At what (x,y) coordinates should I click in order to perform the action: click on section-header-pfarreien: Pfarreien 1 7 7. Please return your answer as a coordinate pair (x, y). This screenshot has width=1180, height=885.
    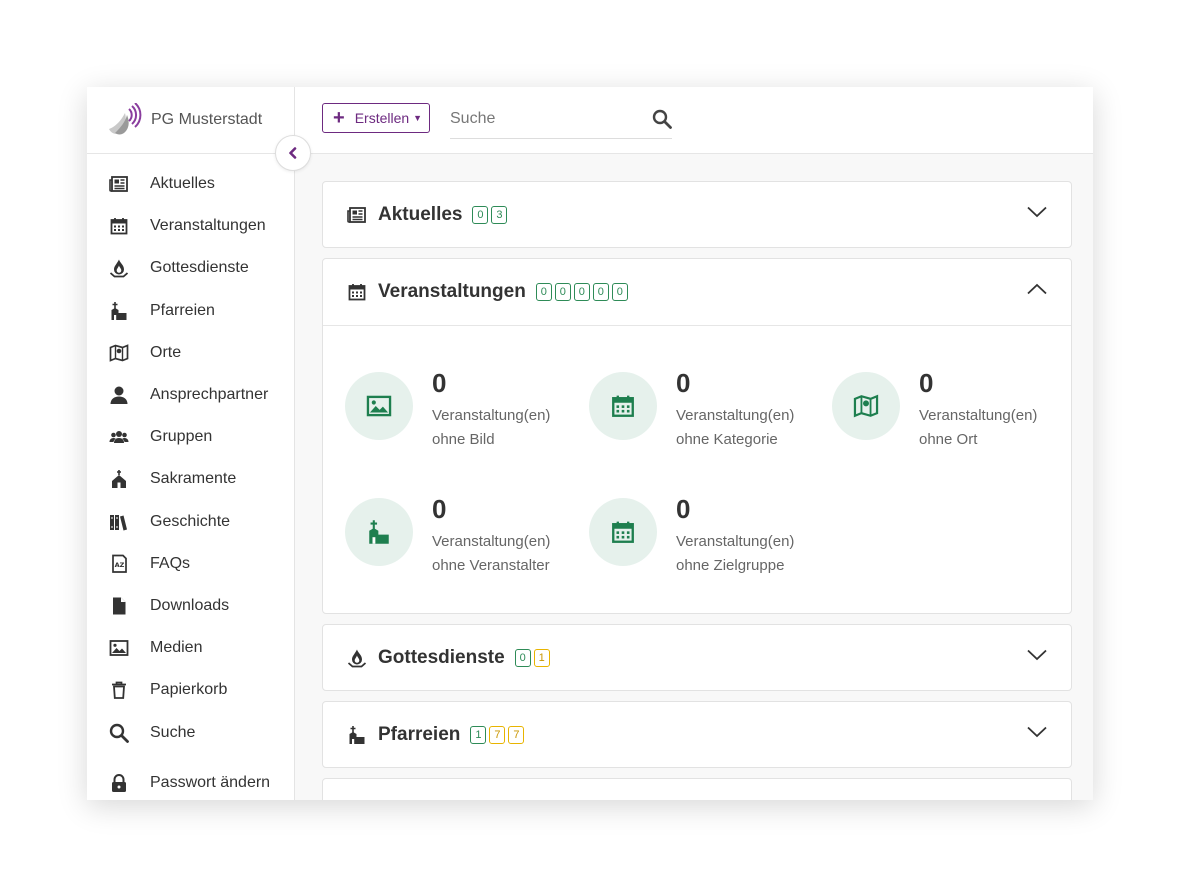
    Looking at the image, I should click on (697, 735).